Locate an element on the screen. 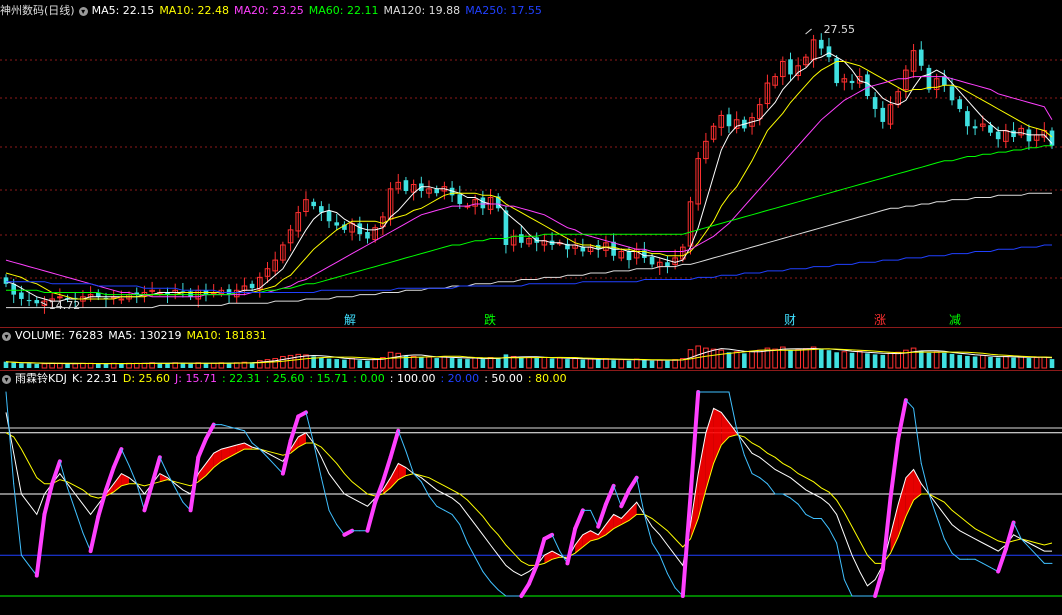  volume-bars is located at coordinates (529, 357).